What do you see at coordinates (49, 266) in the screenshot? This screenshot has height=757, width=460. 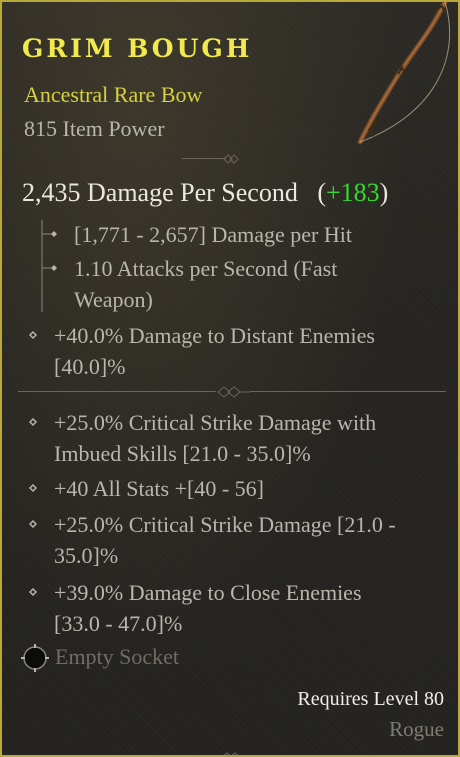 I see `stat-branch-lines` at bounding box center [49, 266].